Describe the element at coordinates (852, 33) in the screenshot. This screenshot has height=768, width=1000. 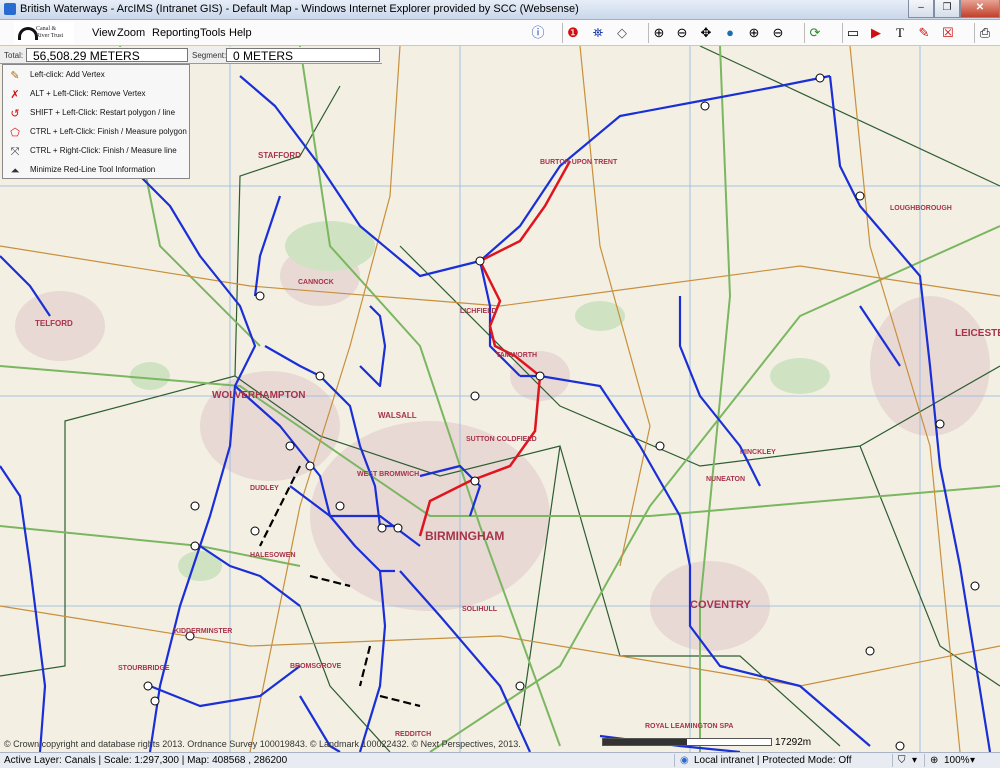
I see `measure-ruler-icon: ▭` at that location.